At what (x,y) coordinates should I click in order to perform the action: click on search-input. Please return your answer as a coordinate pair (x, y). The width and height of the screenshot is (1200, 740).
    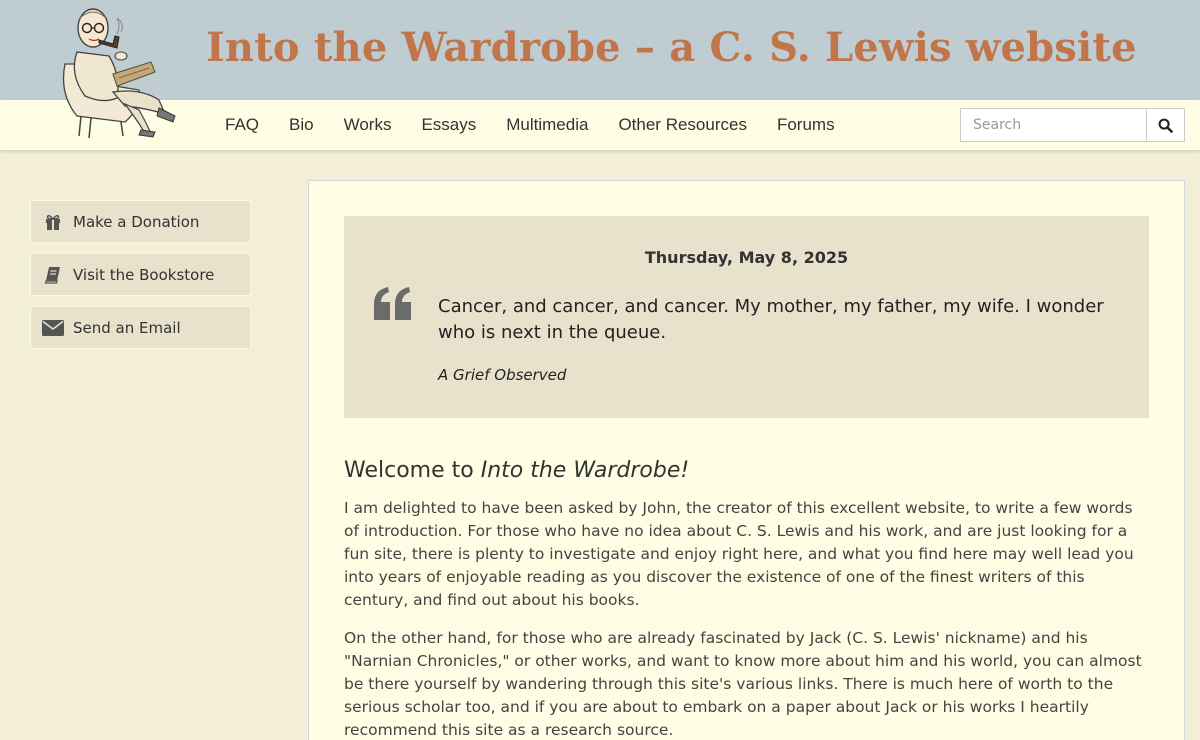
    Looking at the image, I should click on (1053, 125).